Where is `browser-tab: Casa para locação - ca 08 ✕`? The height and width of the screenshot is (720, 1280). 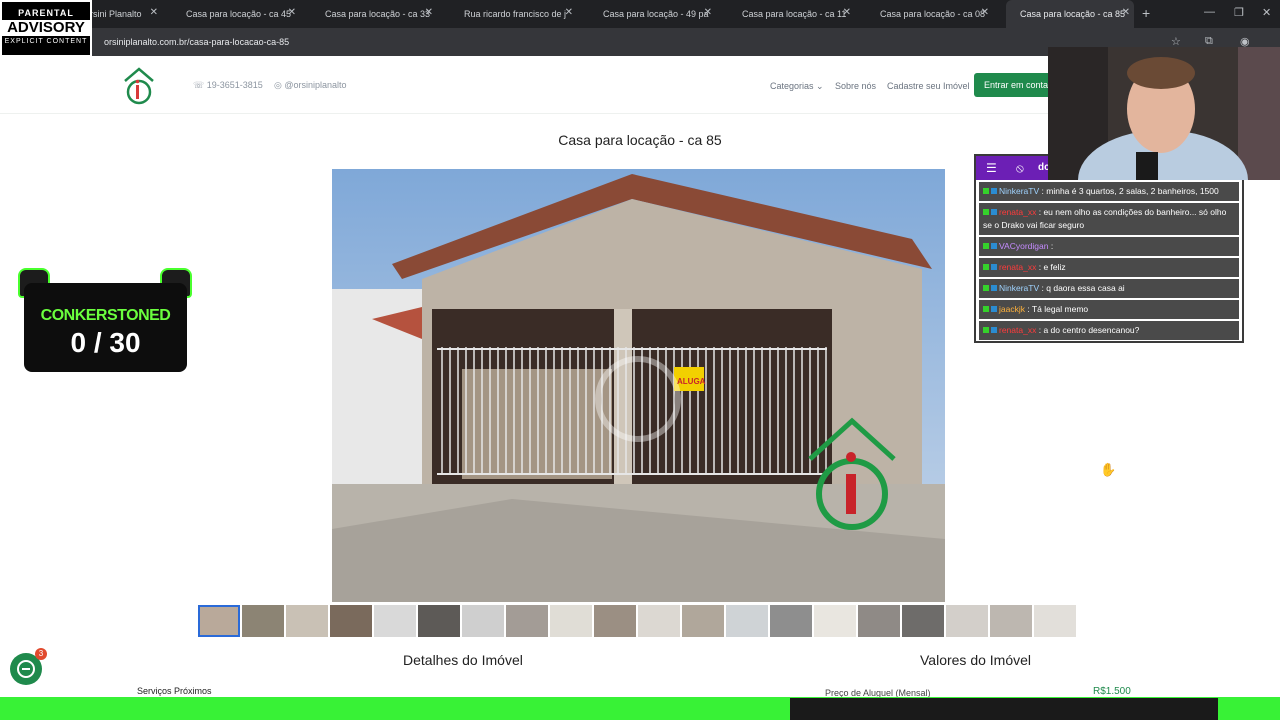 browser-tab: Casa para locação - ca 08 ✕ is located at coordinates (929, 14).